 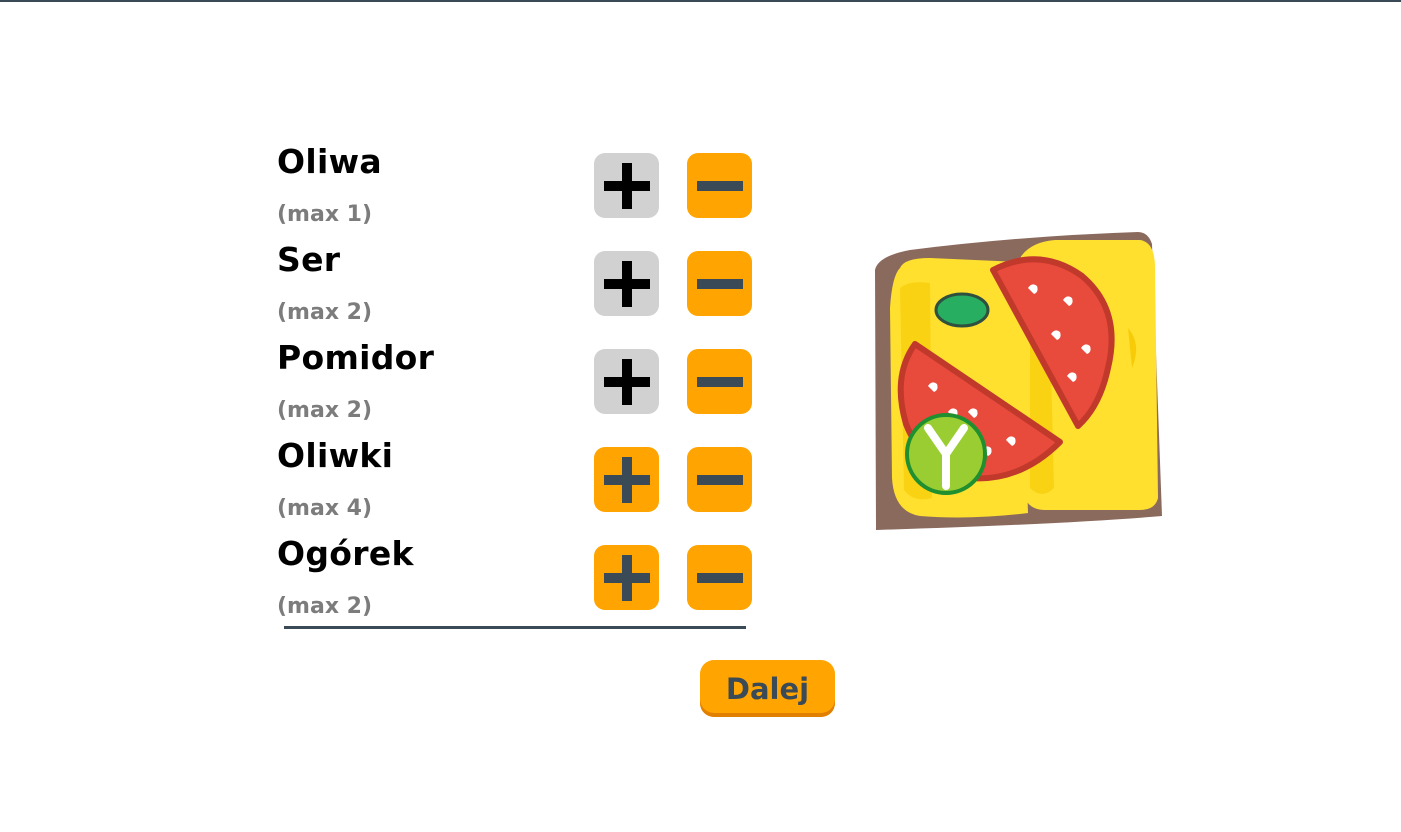 I want to click on remove-ser-button, so click(x=719, y=283).